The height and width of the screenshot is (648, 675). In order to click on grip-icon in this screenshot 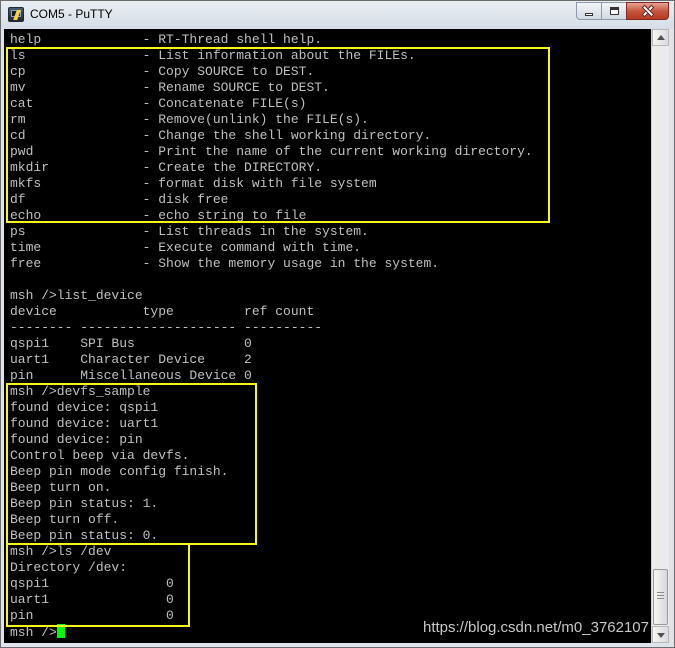, I will do `click(660, 596)`.